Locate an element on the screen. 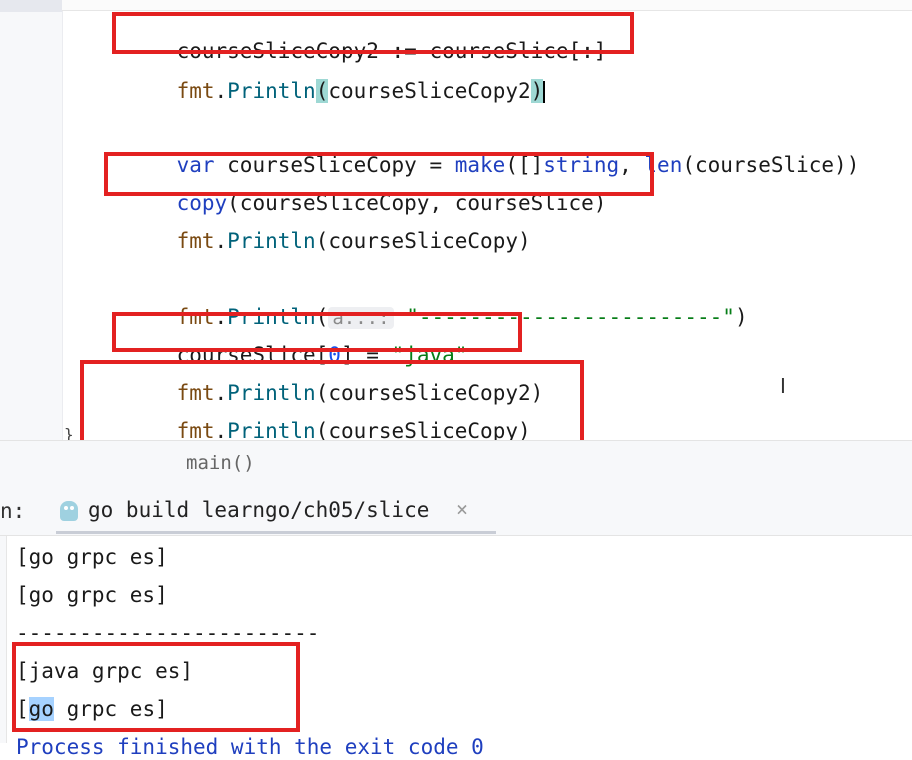 Image resolution: width=912 pixels, height=760 pixels. text-caret is located at coordinates (544, 92).